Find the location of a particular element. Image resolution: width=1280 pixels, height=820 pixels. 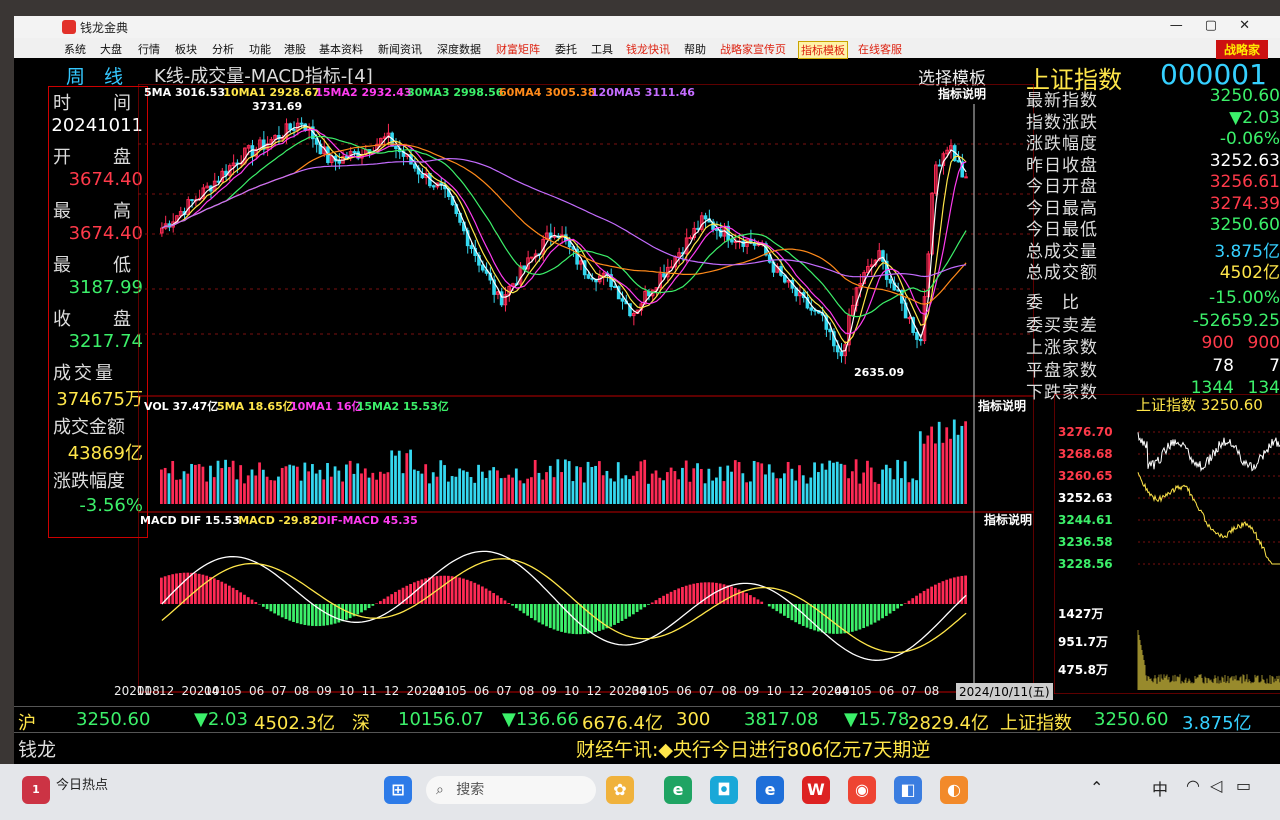

wifi-icon: ◠ is located at coordinates (1193, 785).